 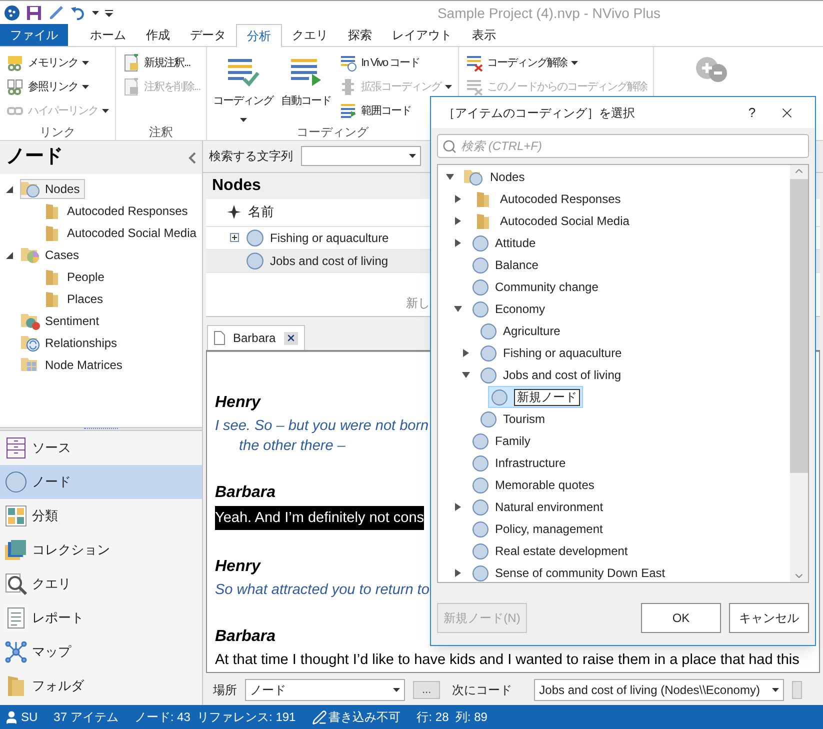 I want to click on edit-icon, so click(x=56, y=13).